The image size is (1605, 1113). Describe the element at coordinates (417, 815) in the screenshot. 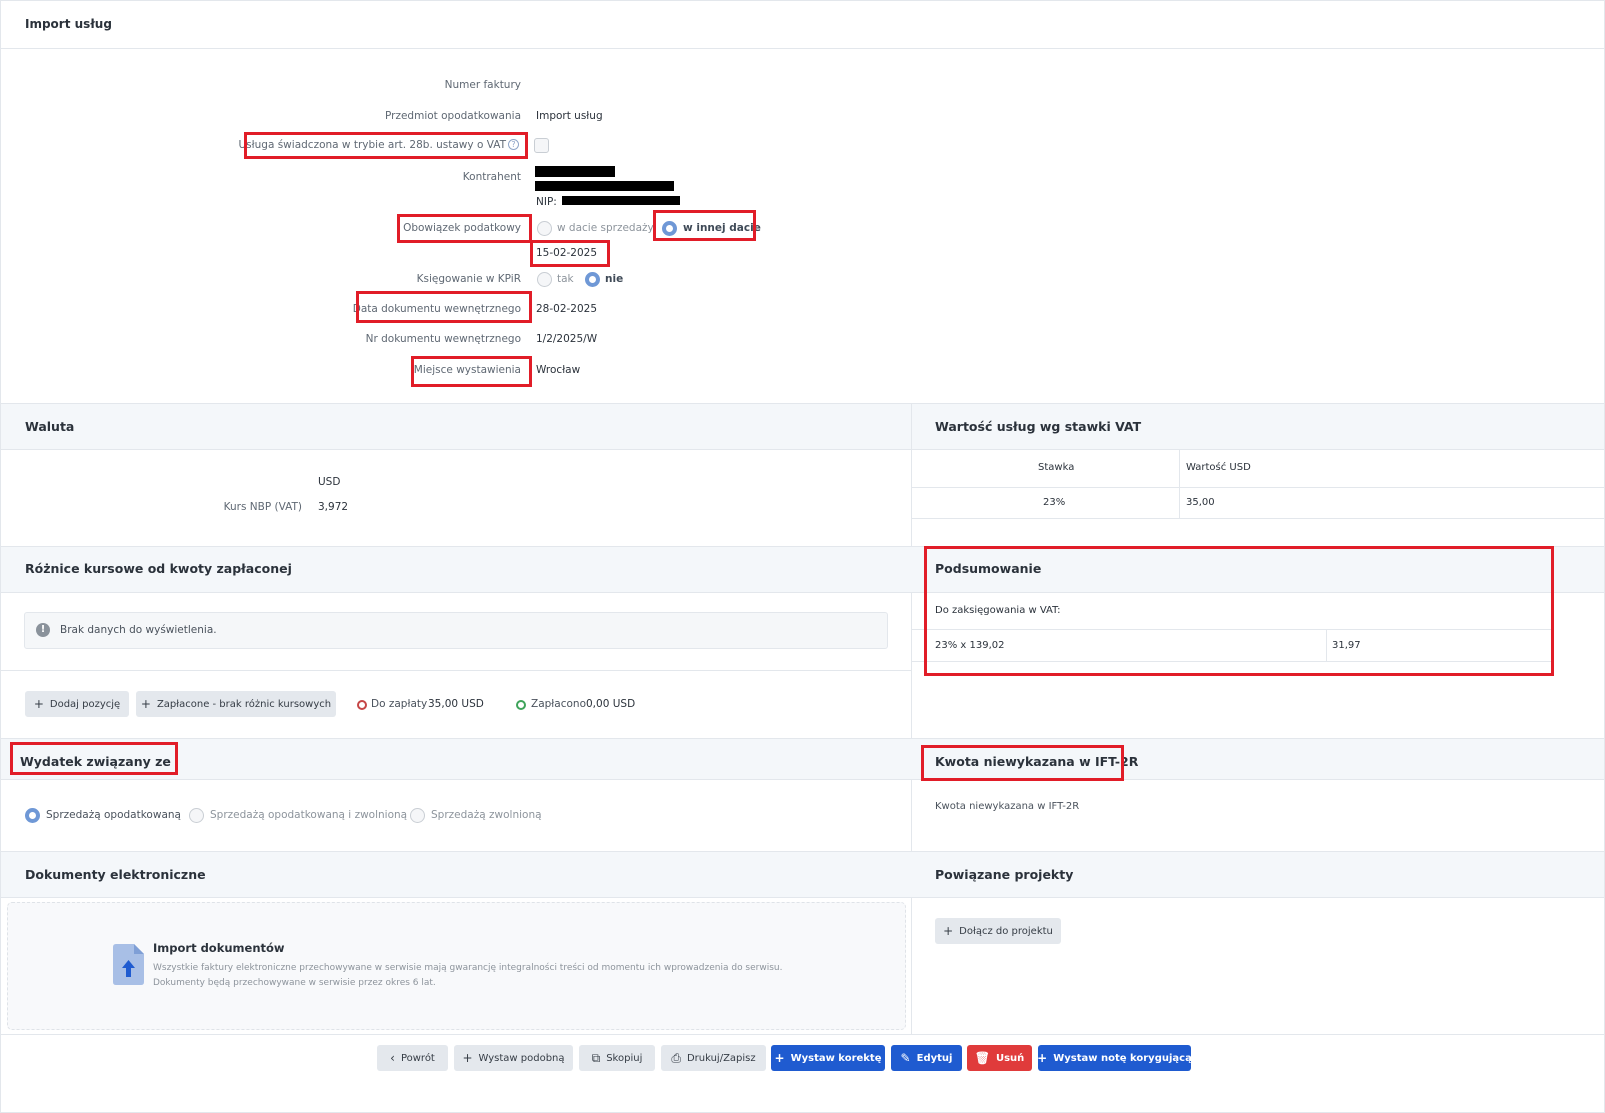

I see `radio-expense-exempt` at that location.